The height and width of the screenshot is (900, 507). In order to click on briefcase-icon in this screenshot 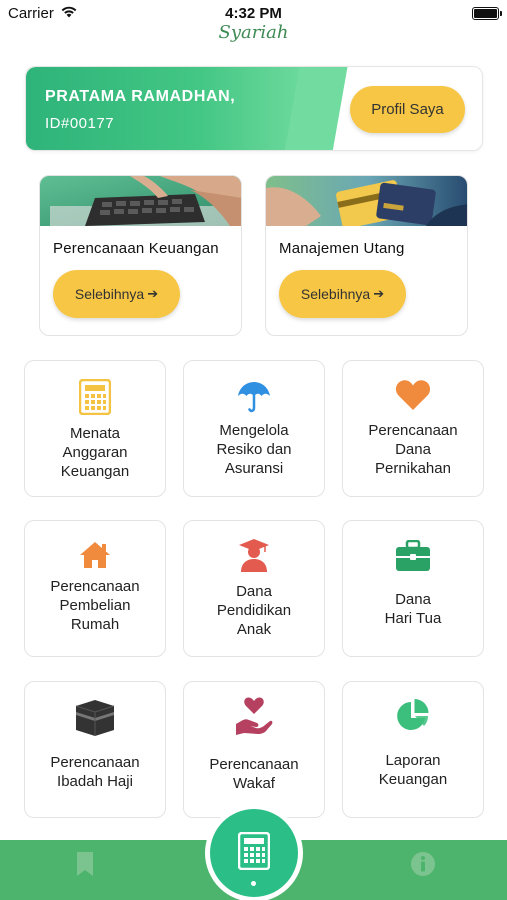, I will do `click(413, 556)`.